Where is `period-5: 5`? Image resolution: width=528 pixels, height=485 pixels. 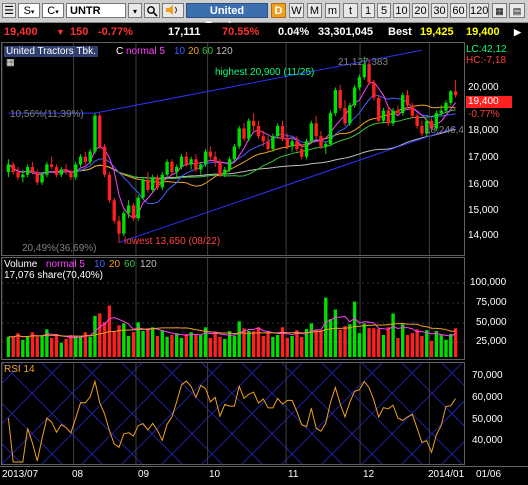 period-5: 5 is located at coordinates (384, 10).